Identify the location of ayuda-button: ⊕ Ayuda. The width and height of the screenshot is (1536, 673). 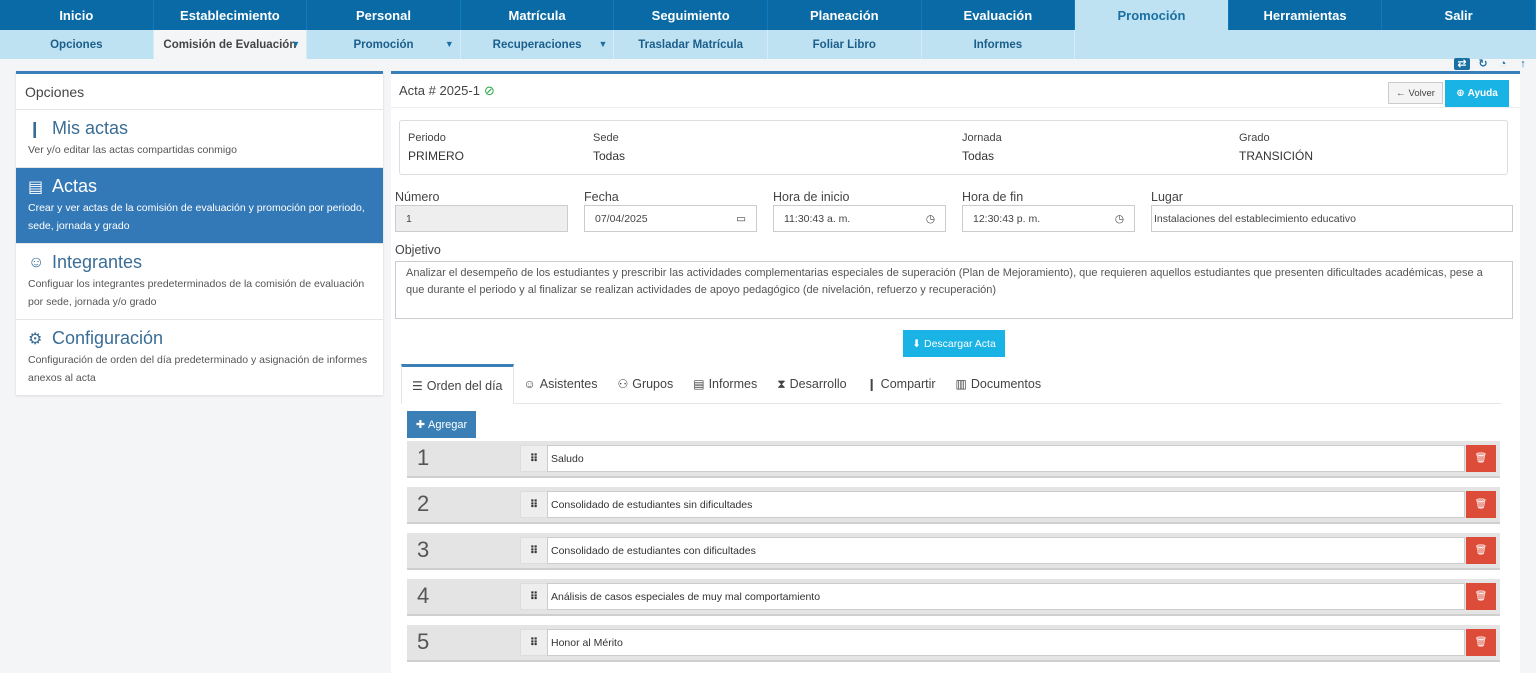
(1477, 93).